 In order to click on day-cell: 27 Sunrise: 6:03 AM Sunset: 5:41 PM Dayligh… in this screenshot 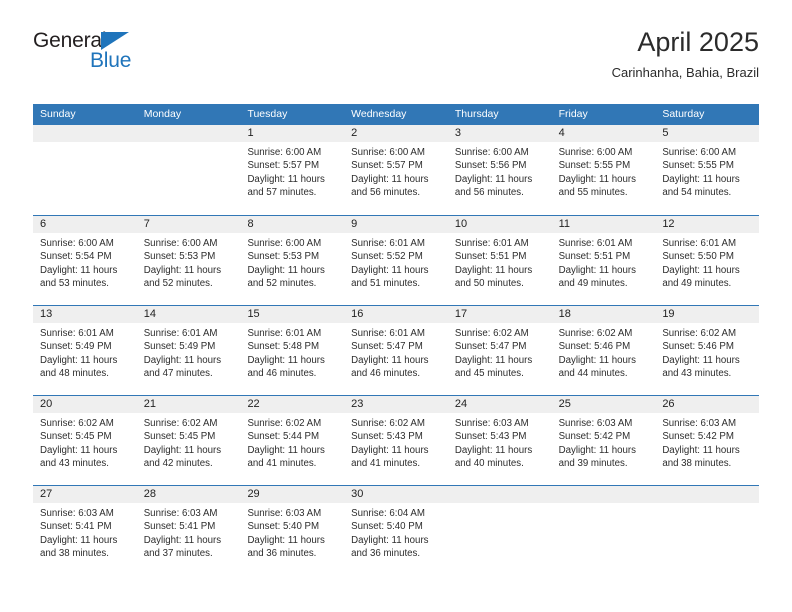, I will do `click(85, 530)`.